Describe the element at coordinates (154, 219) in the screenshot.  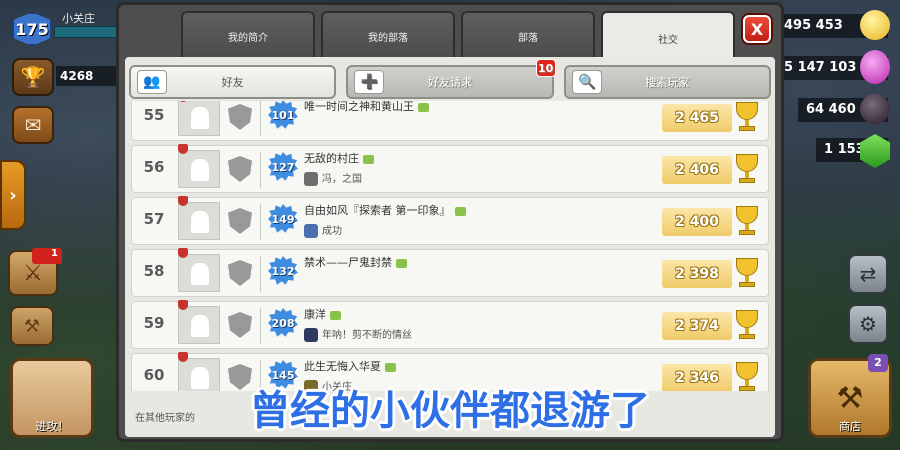
I see `friend-rank: 57` at that location.